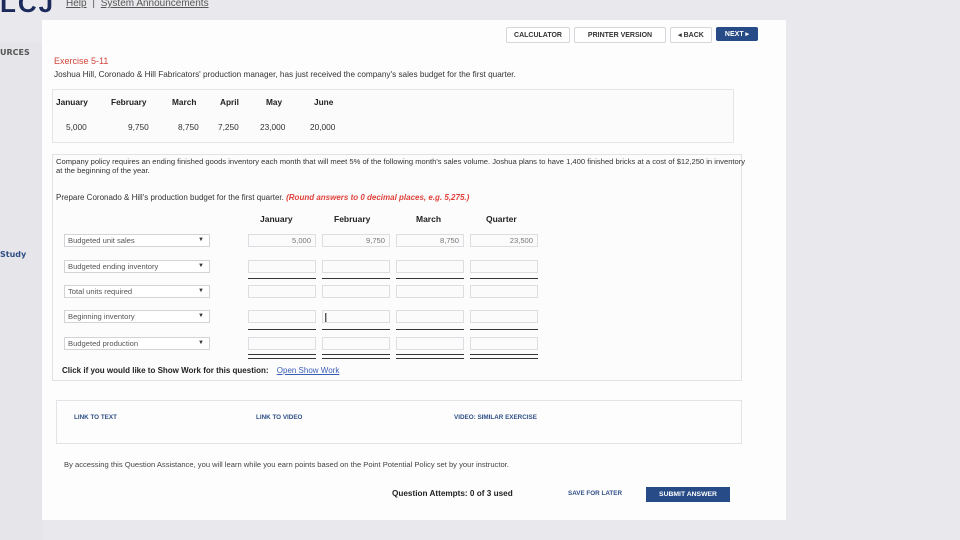 The width and height of the screenshot is (960, 540). What do you see at coordinates (155, 4) in the screenshot?
I see `system-announcements-link: System Announcements` at bounding box center [155, 4].